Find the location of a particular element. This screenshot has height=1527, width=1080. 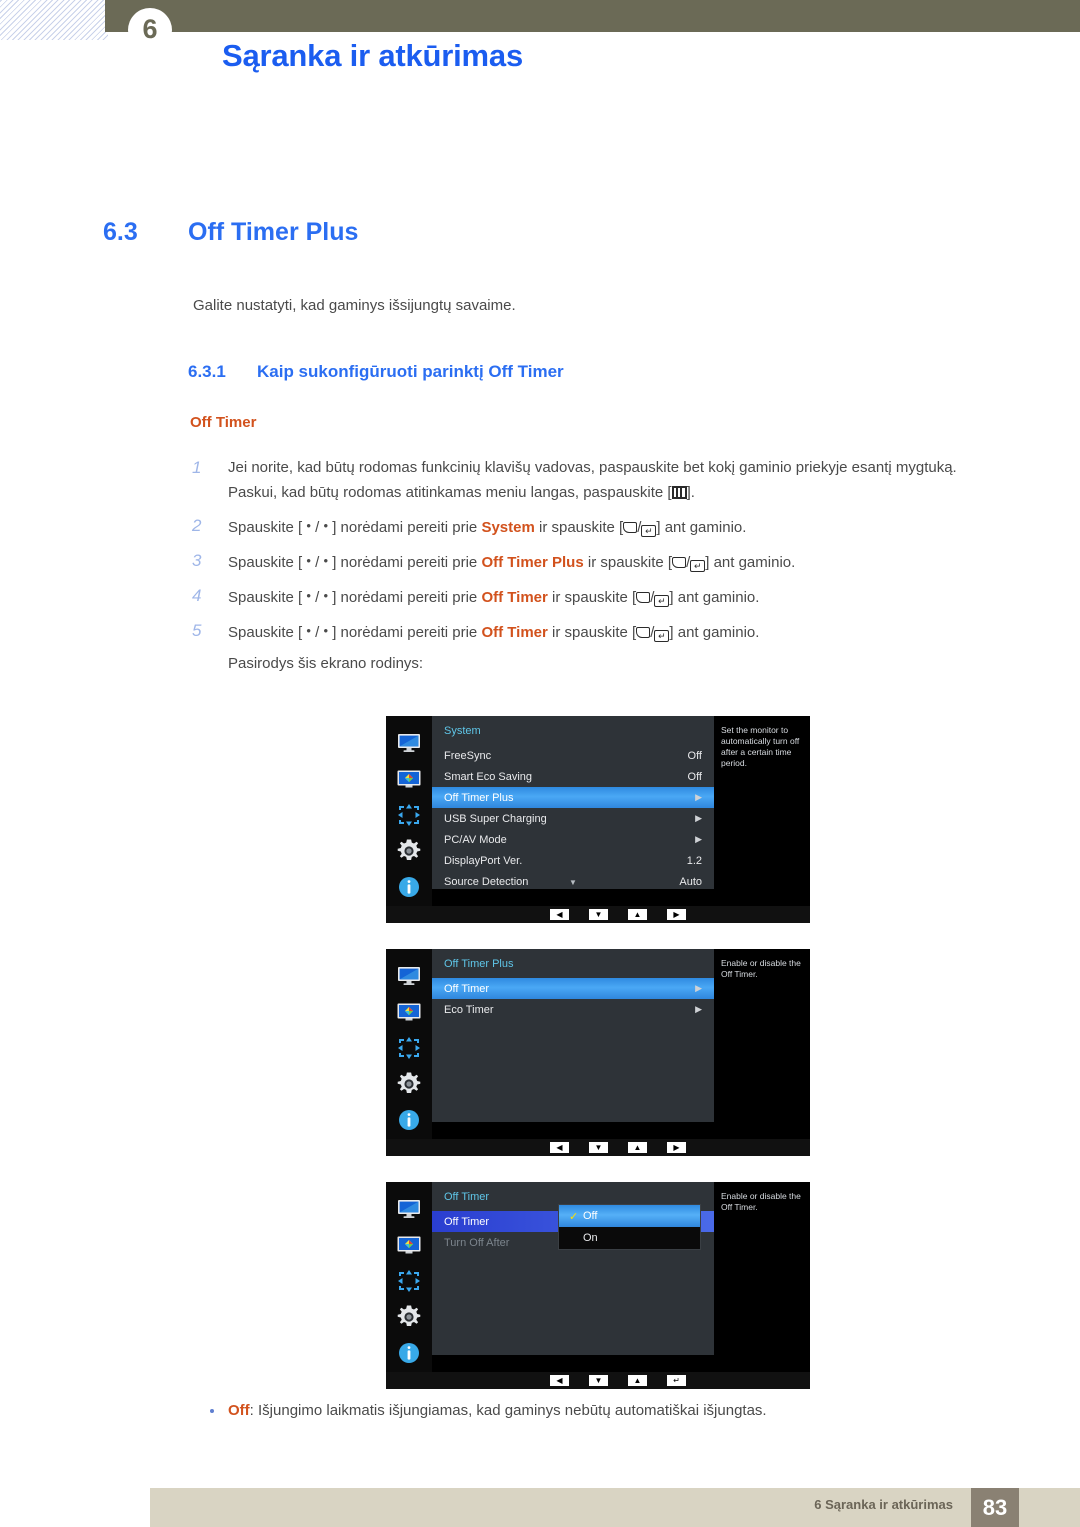

menu-term-highlight: System is located at coordinates (508, 527).